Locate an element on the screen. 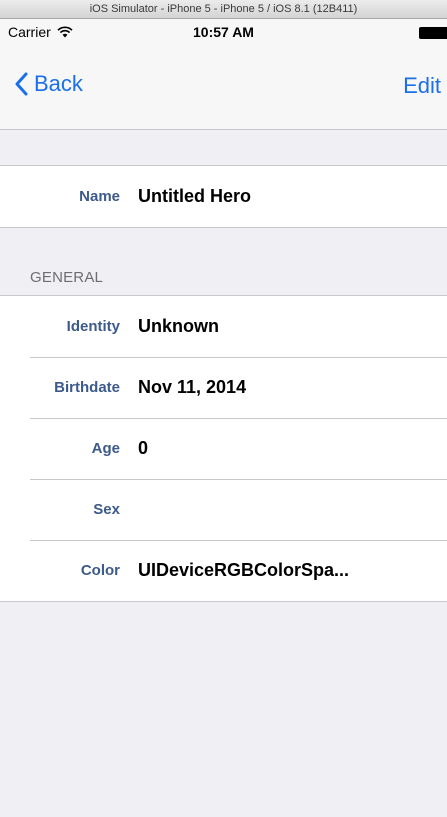 Image resolution: width=447 pixels, height=817 pixels. identity-value: Unknown is located at coordinates (178, 326).